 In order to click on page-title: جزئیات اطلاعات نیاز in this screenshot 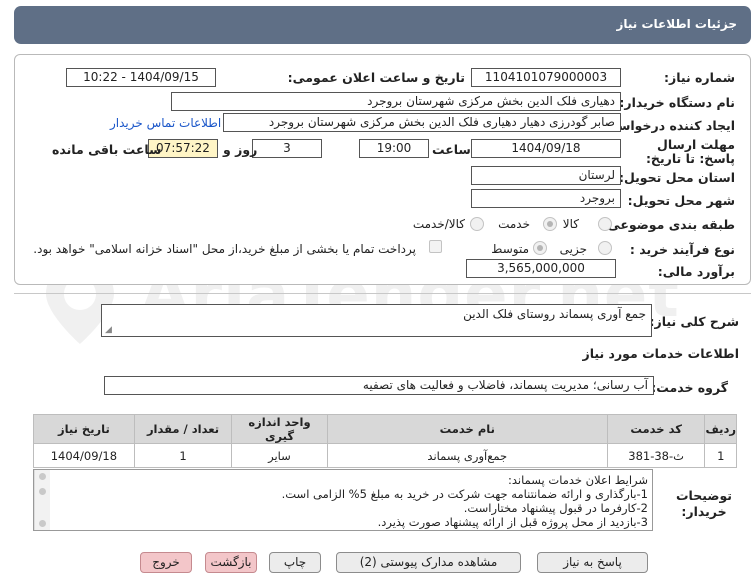, I will do `click(676, 24)`.